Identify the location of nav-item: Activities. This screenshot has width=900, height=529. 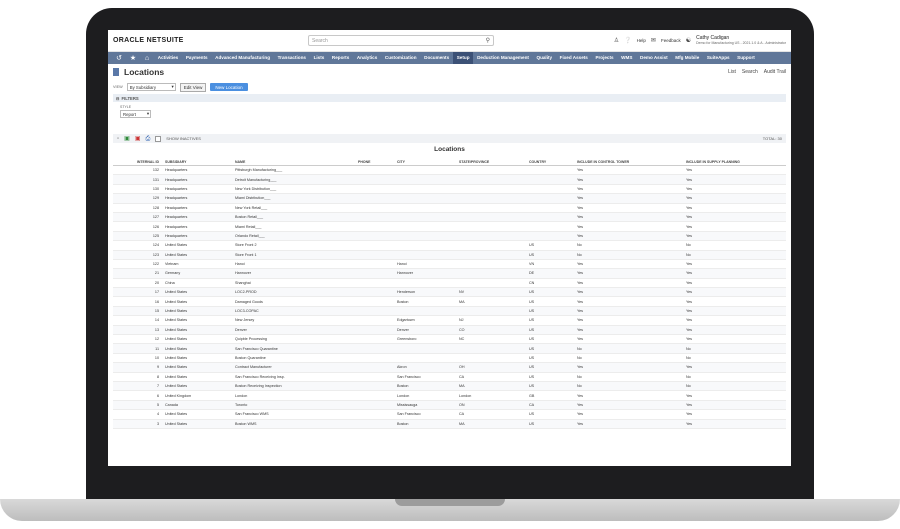
(168, 58).